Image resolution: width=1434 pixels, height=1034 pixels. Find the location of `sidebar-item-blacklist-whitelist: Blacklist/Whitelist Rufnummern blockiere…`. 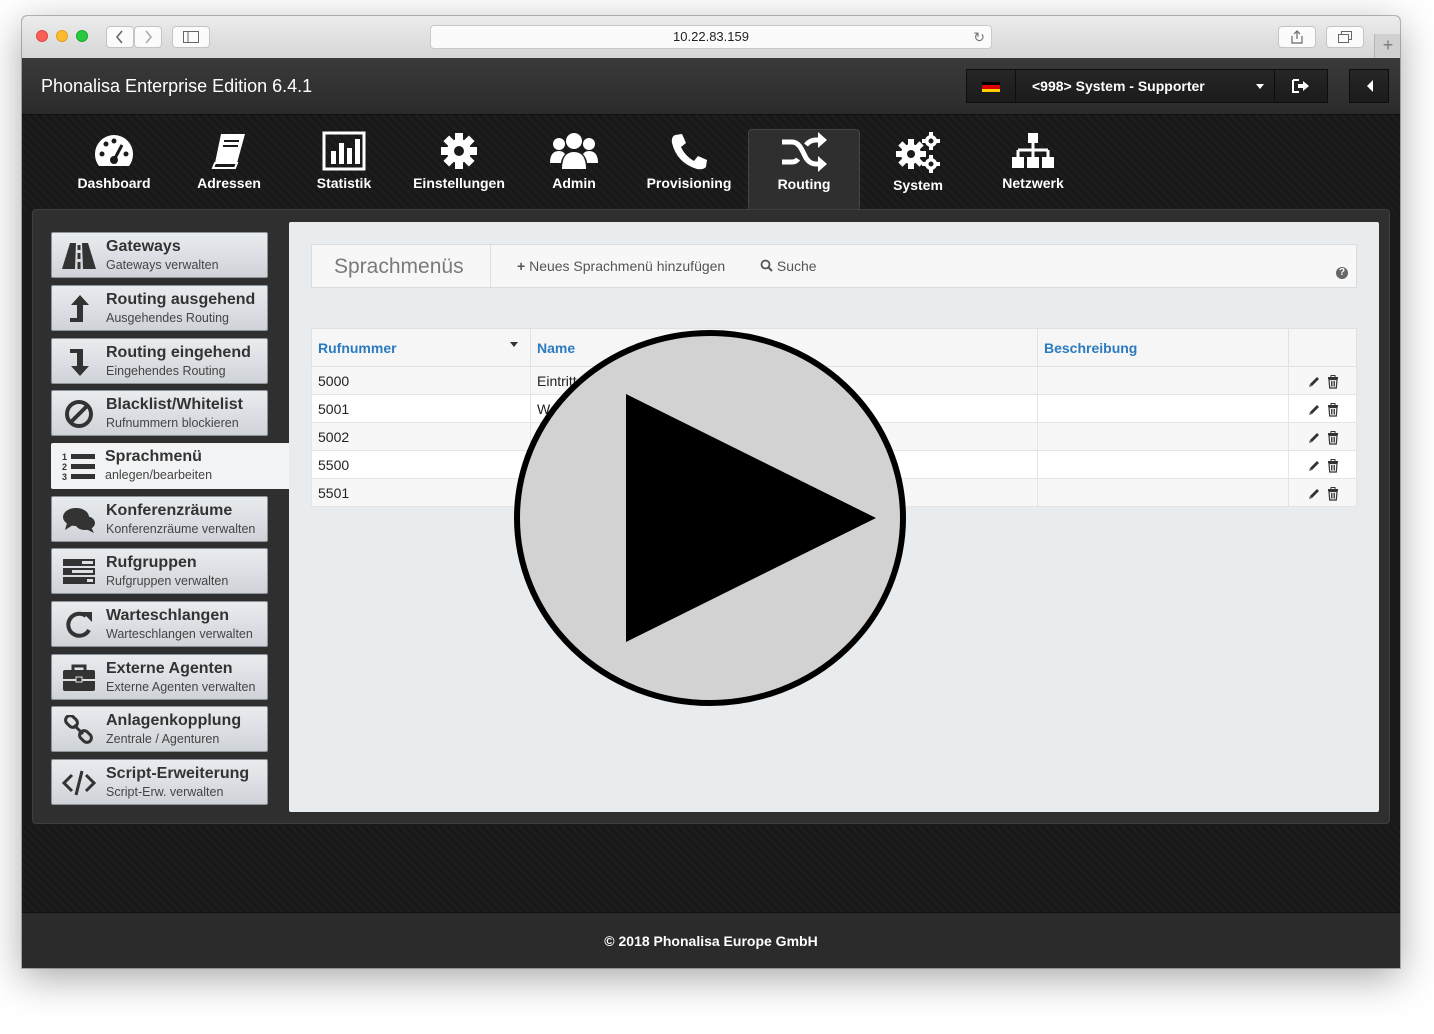

sidebar-item-blacklist-whitelist: Blacklist/Whitelist Rufnummern blockiere… is located at coordinates (159, 413).